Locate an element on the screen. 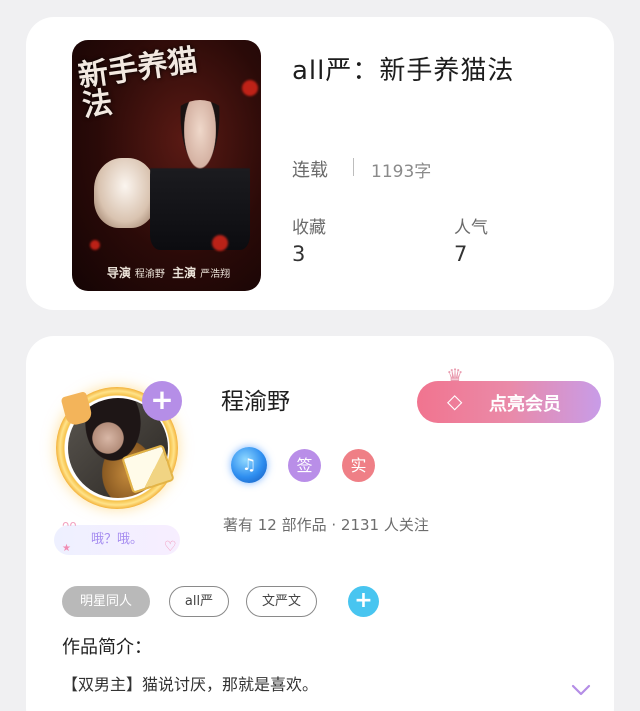 The width and height of the screenshot is (640, 711). book-cover-image: 新手养猫法 导演 程渝野 主演 严浩翔 is located at coordinates (166, 165).